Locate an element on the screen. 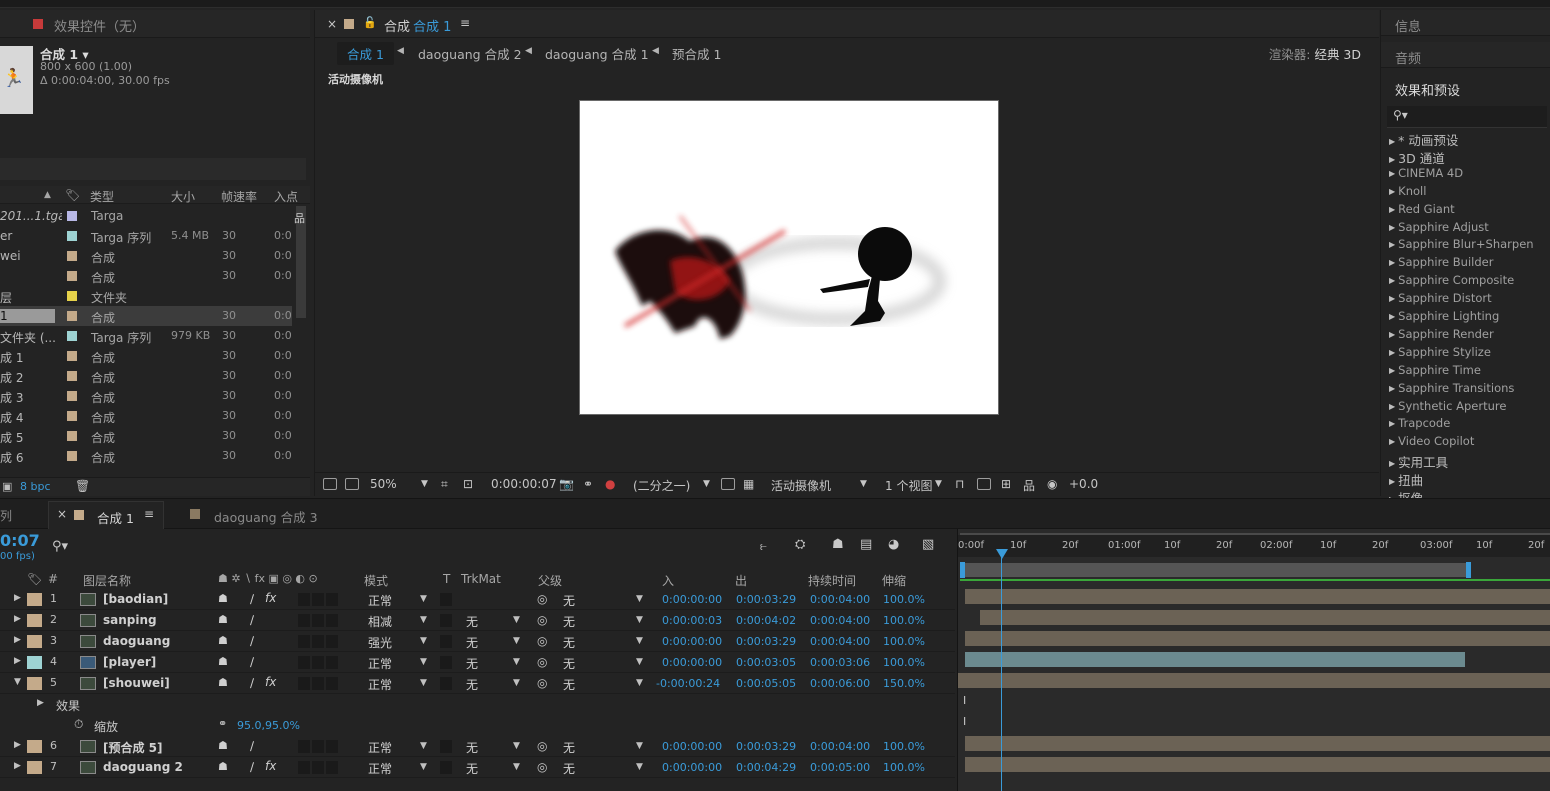 The image size is (1550, 791). timeline-tab-daoguang3: daoguang 合成 3 is located at coordinates (266, 516).